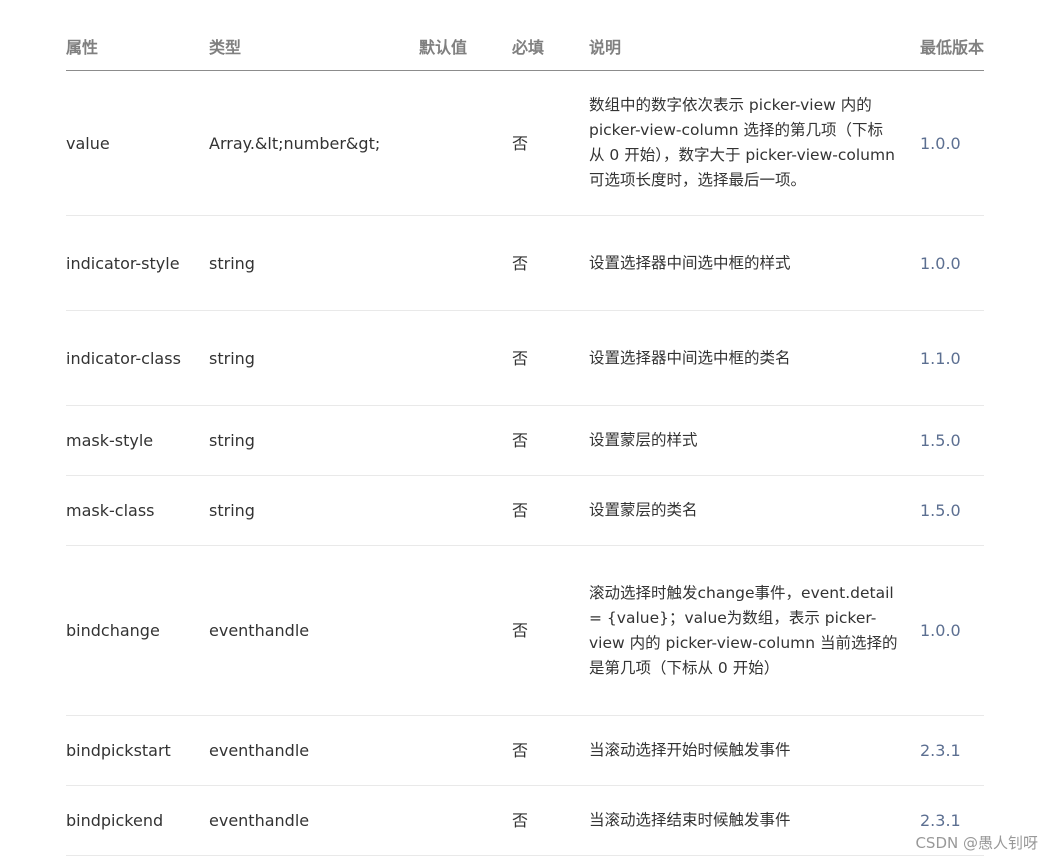 The height and width of the screenshot is (861, 1053). I want to click on cell-attr: indicator-class, so click(137, 358).